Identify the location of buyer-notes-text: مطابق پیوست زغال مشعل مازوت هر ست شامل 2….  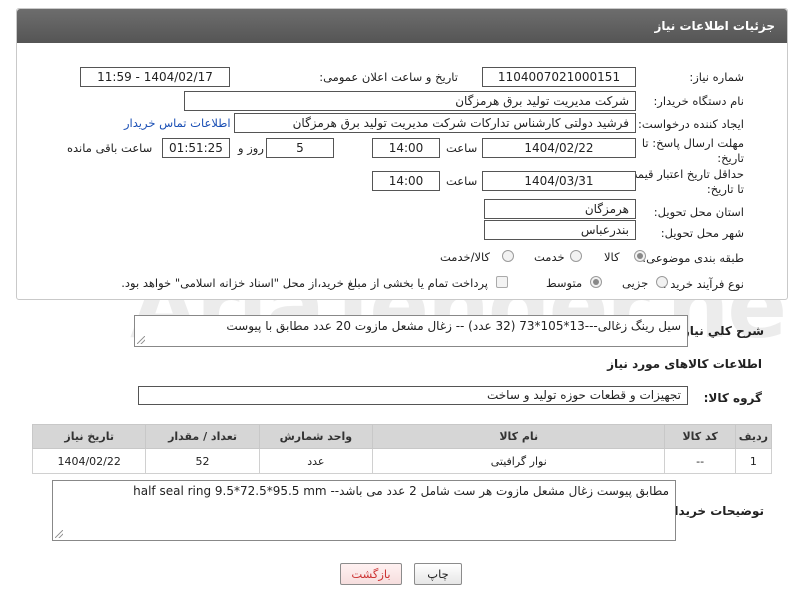
(401, 491).